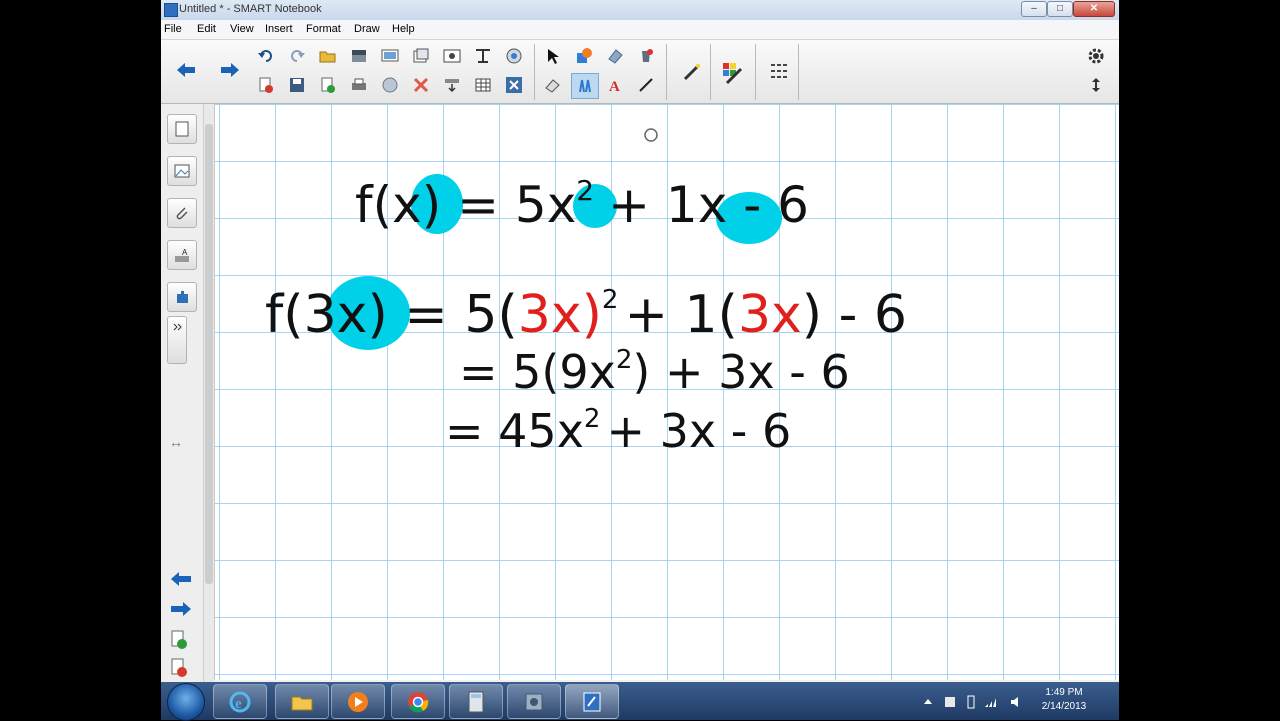  Describe the element at coordinates (646, 56) in the screenshot. I see `fill-icon` at that location.